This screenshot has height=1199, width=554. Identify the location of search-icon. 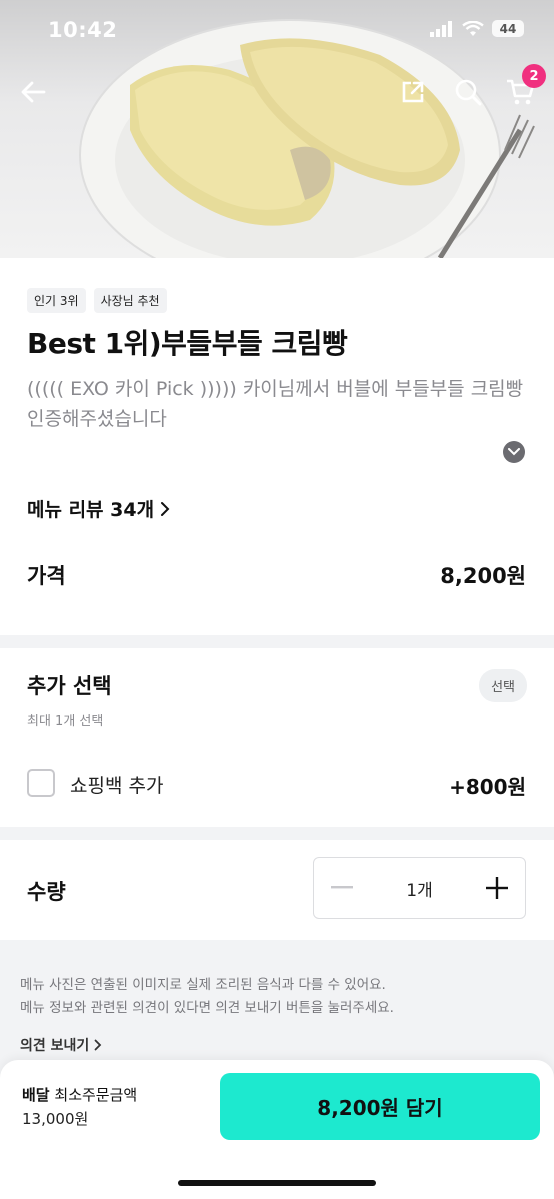
(468, 92).